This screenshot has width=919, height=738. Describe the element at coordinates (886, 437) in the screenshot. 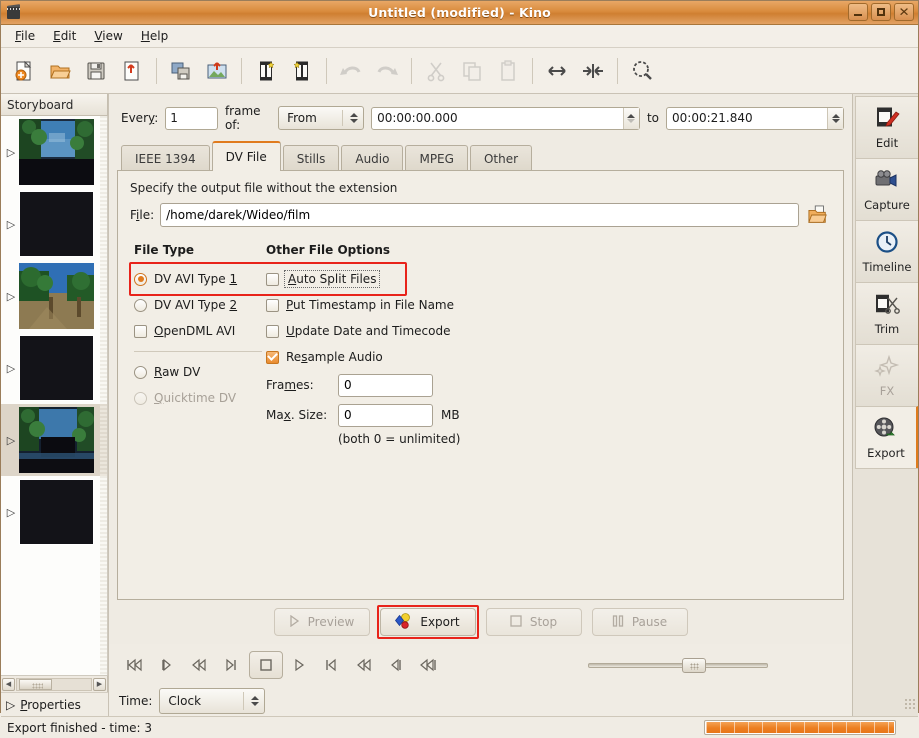

I see `sidebar-item-export: Export` at that location.